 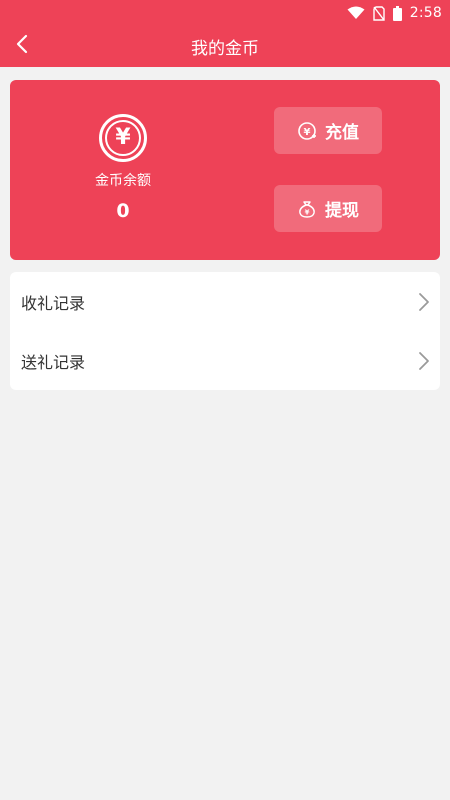 I want to click on list-item-sent-gifts: 送礼记录, so click(x=225, y=360).